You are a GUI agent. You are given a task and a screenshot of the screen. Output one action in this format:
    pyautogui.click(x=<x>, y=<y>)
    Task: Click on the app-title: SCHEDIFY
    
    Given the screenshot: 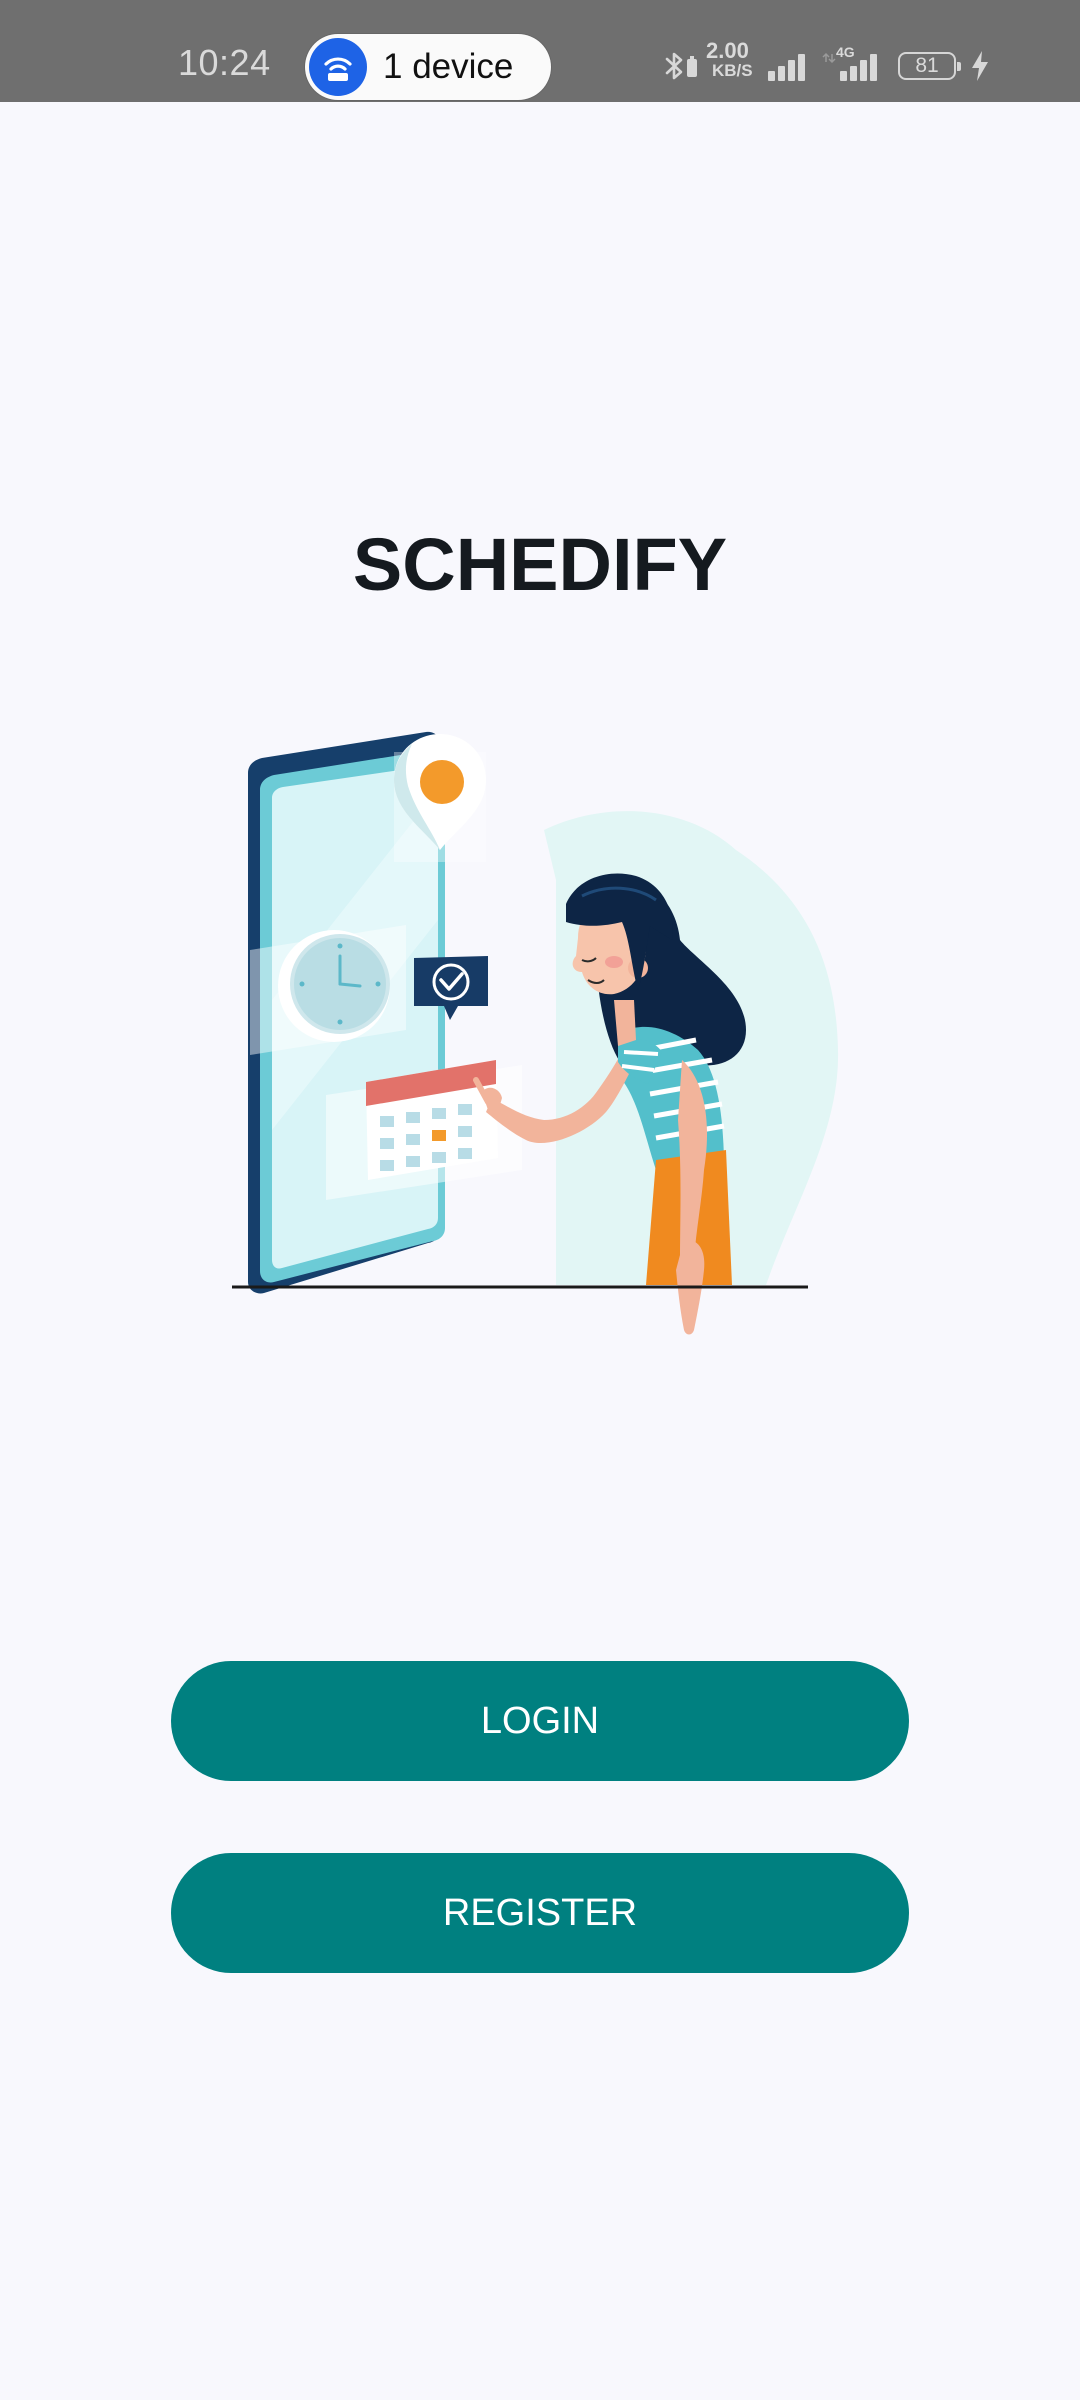 What is the action you would take?
    pyautogui.click(x=540, y=564)
    